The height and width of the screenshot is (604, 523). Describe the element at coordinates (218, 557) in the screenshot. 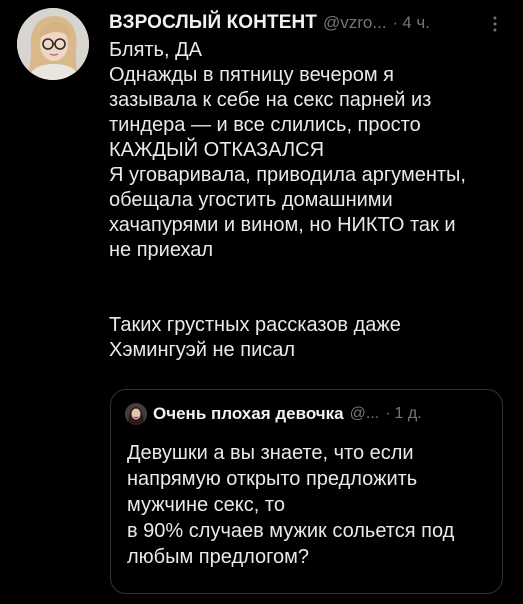

I see `quoted-text-line: любым предлогом?` at that location.